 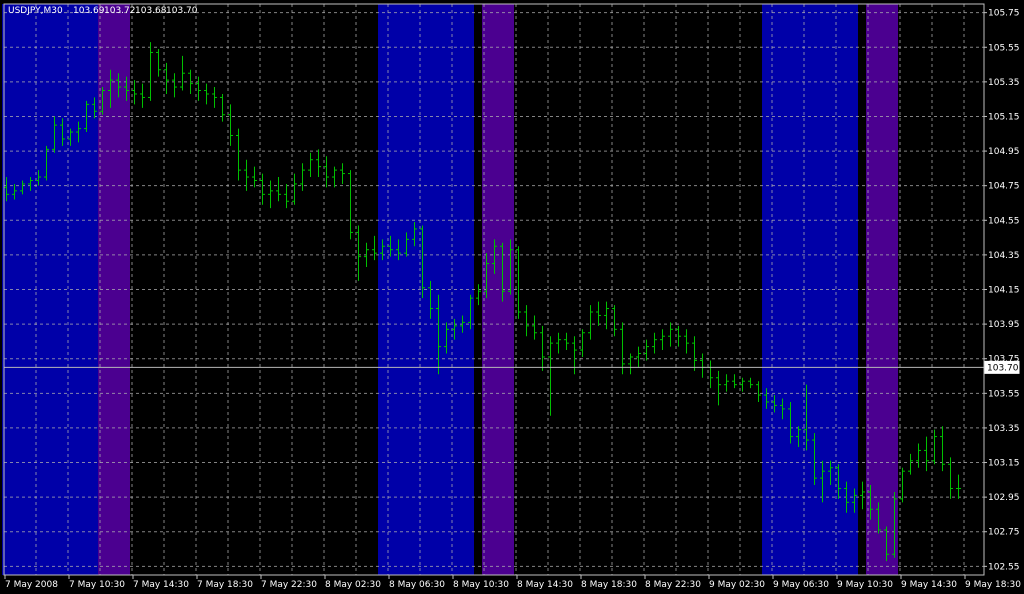 I want to click on price-badge: 103.70, so click(x=1002, y=367).